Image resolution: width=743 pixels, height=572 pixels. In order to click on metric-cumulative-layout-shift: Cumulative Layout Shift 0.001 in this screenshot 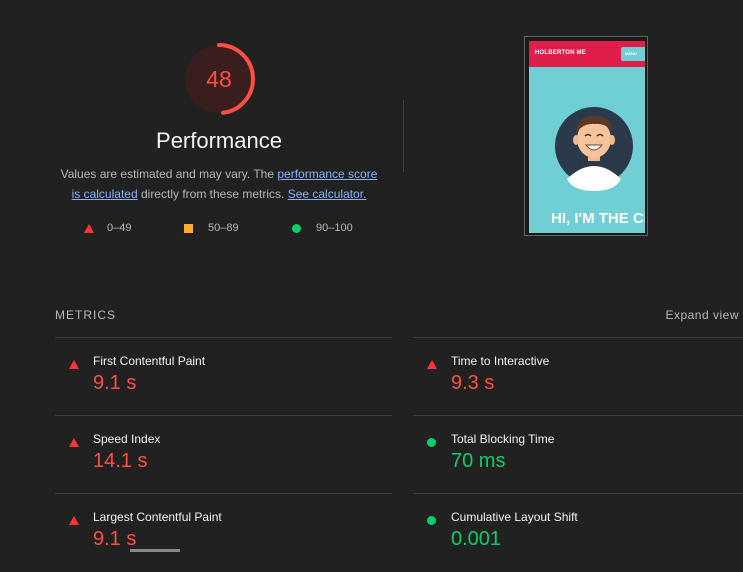, I will do `click(578, 533)`.